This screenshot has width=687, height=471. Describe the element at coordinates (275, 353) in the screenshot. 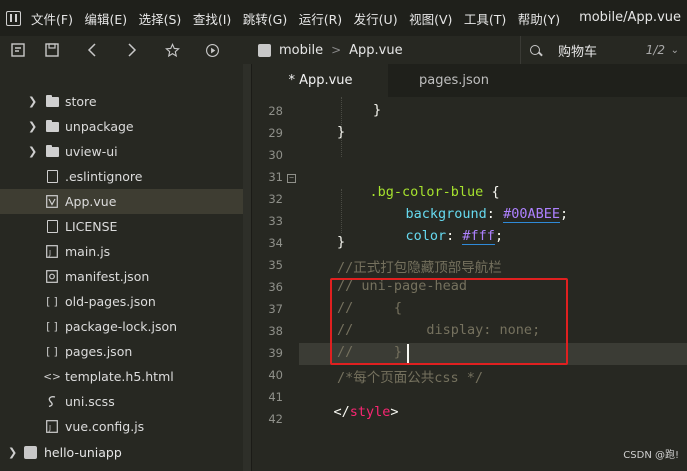

I see `line-number: 39` at that location.